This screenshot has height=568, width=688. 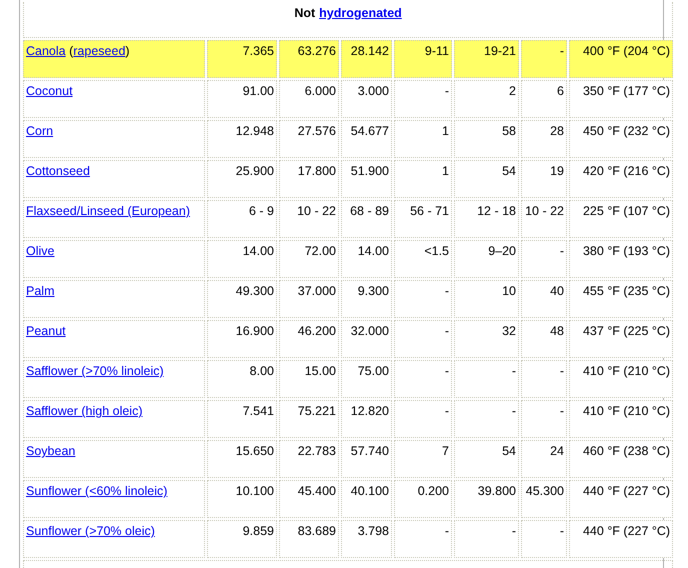 I want to click on table-cell: 12.948, so click(x=242, y=139).